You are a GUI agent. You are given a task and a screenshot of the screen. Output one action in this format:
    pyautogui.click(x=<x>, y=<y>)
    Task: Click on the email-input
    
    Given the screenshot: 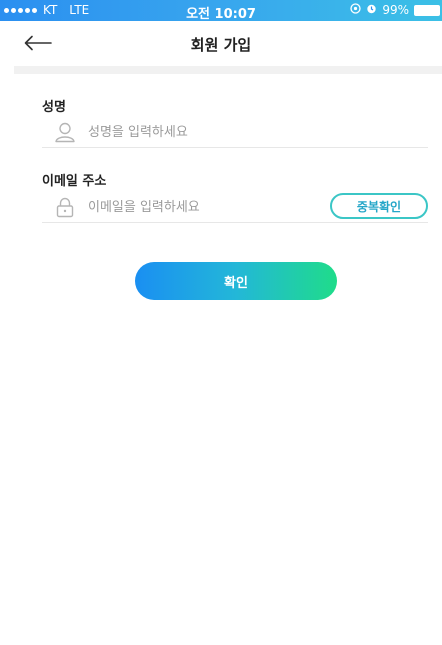 What is the action you would take?
    pyautogui.click(x=218, y=207)
    